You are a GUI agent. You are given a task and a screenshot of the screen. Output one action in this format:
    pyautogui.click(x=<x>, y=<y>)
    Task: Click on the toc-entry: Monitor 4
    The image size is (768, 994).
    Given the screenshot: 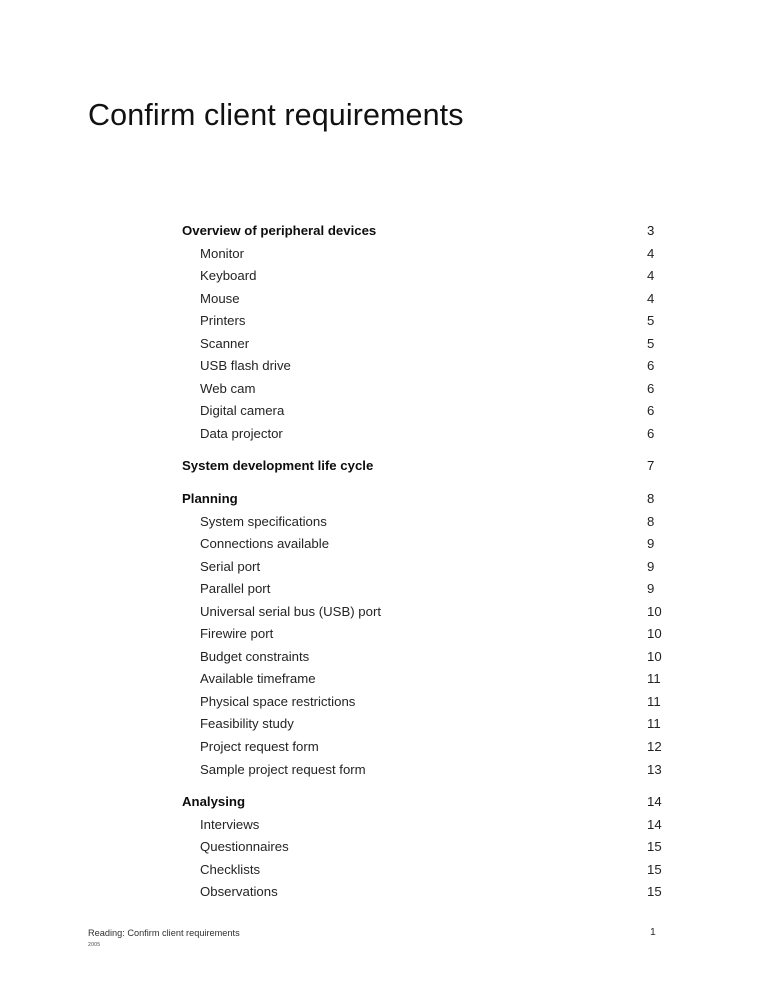 What is the action you would take?
    pyautogui.click(x=384, y=254)
    